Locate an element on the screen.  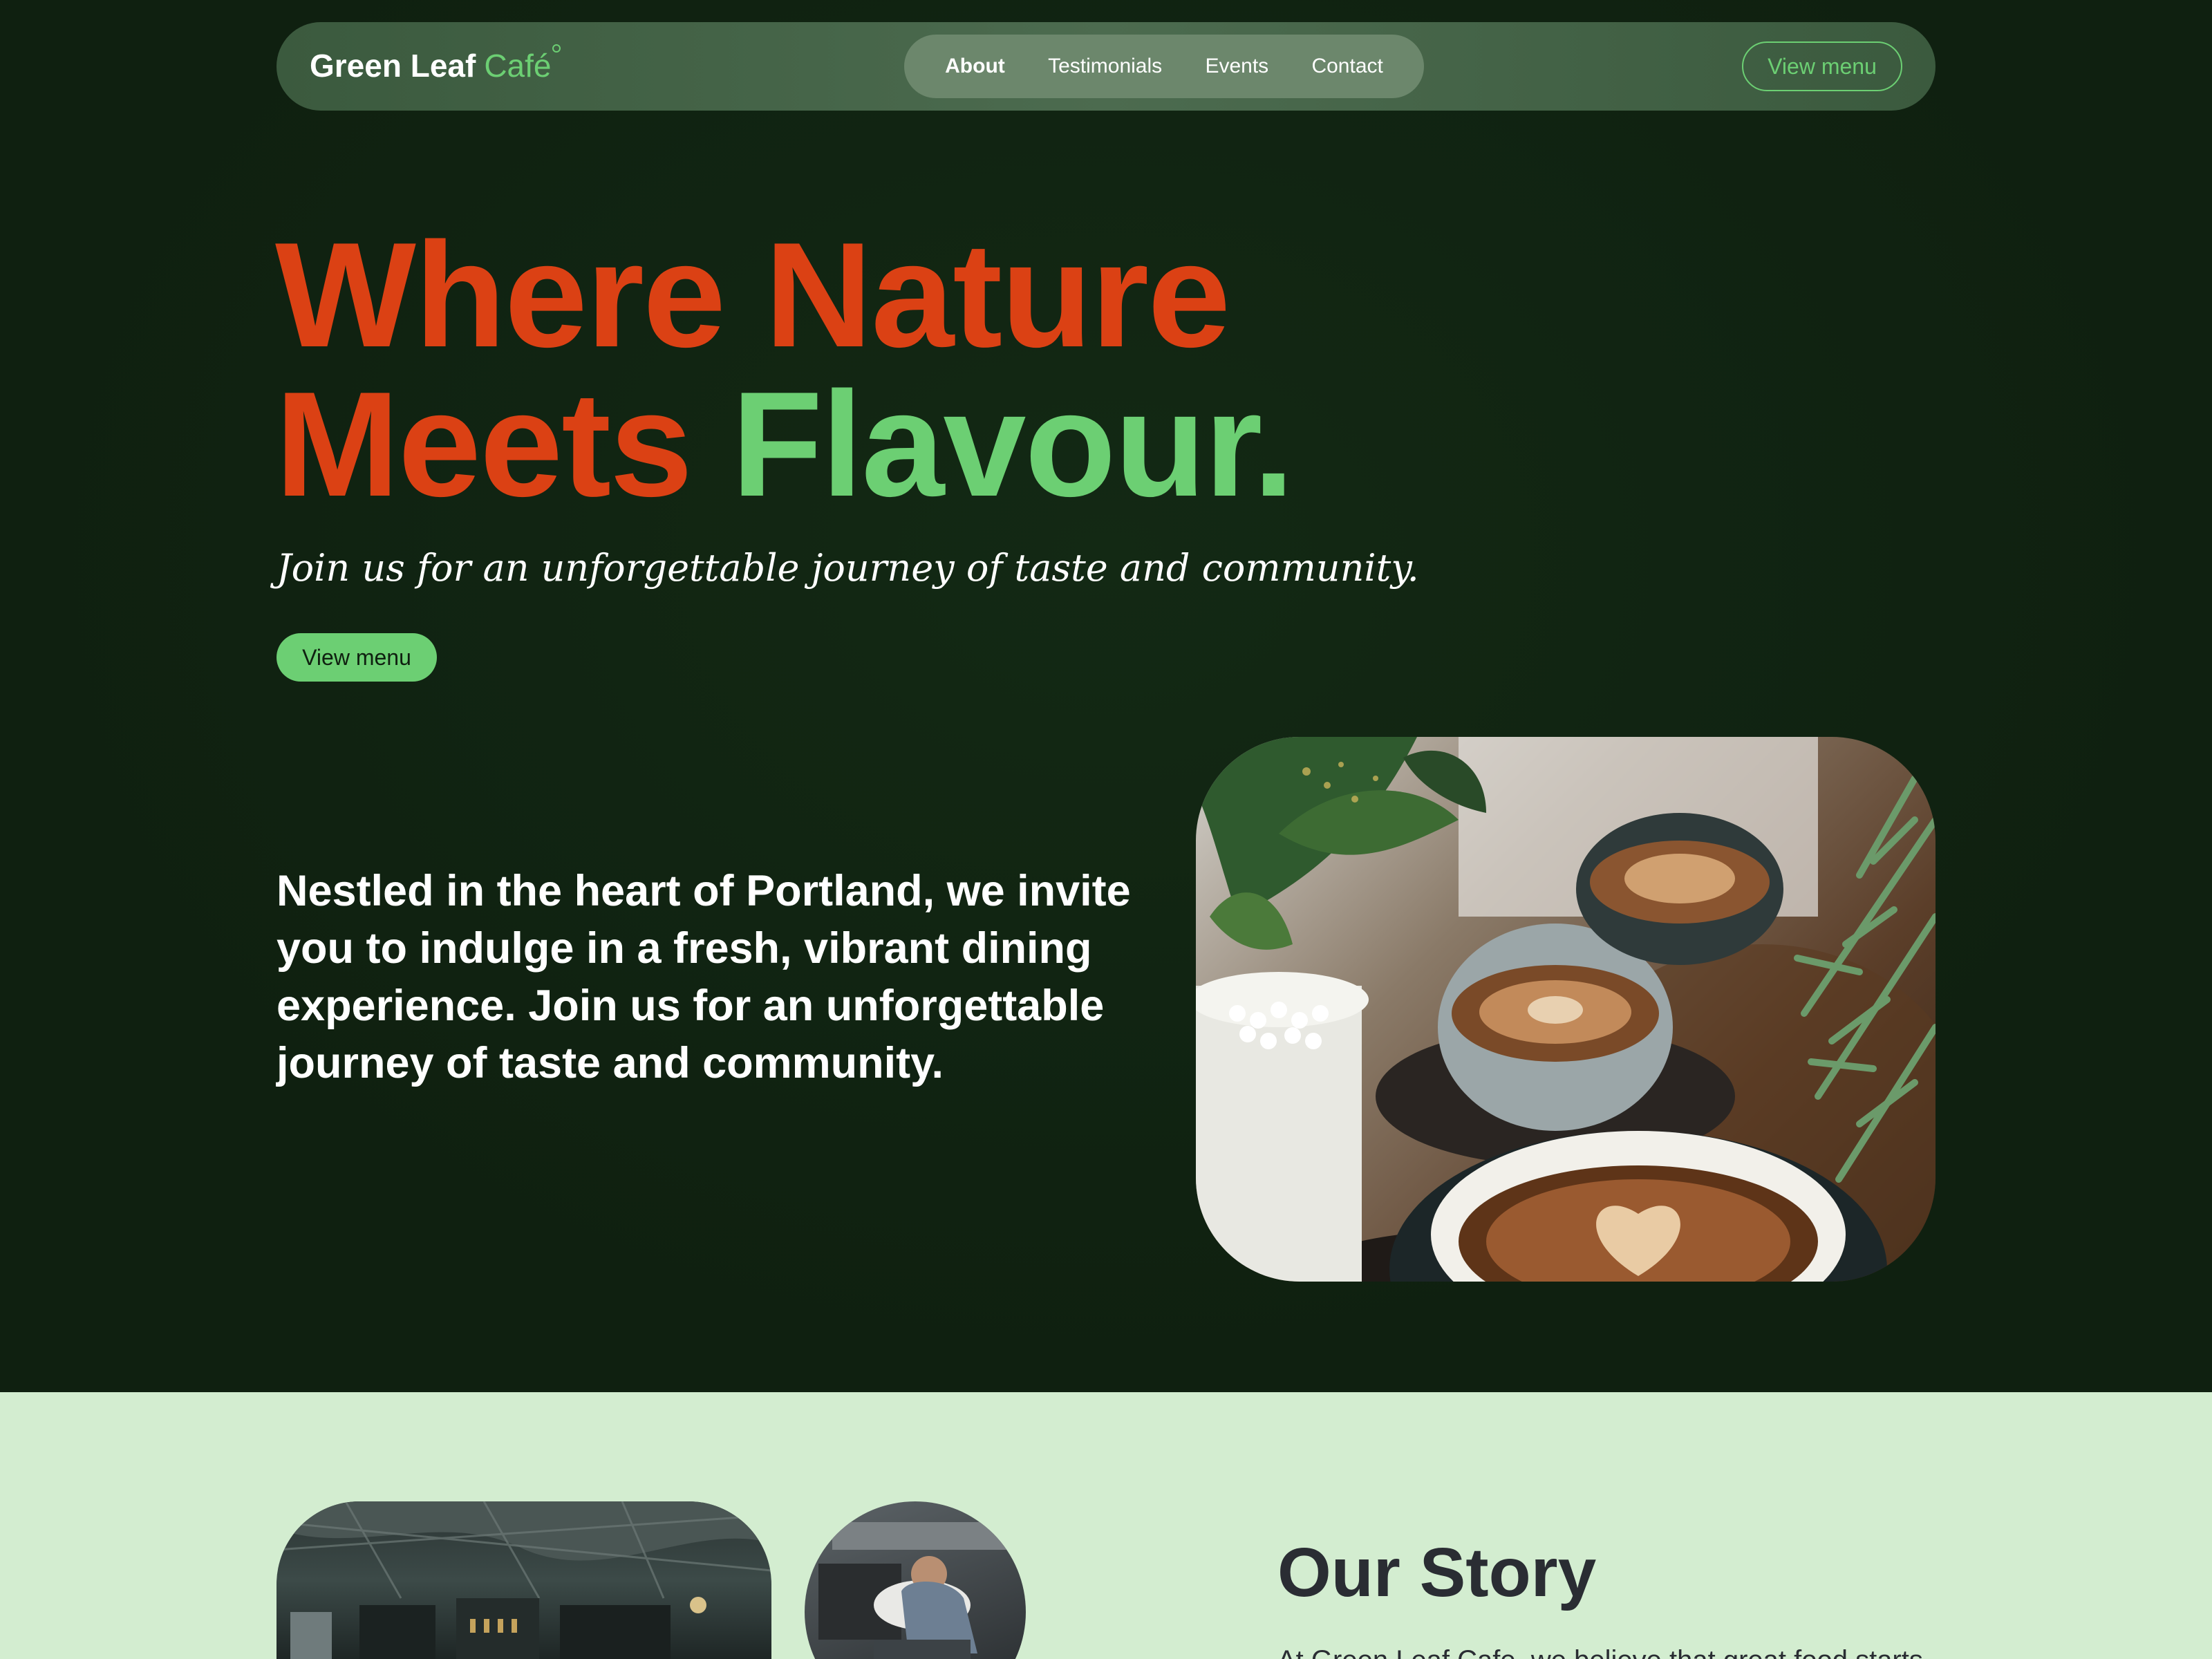
headline-word-meets: Meets is located at coordinates (484, 443).